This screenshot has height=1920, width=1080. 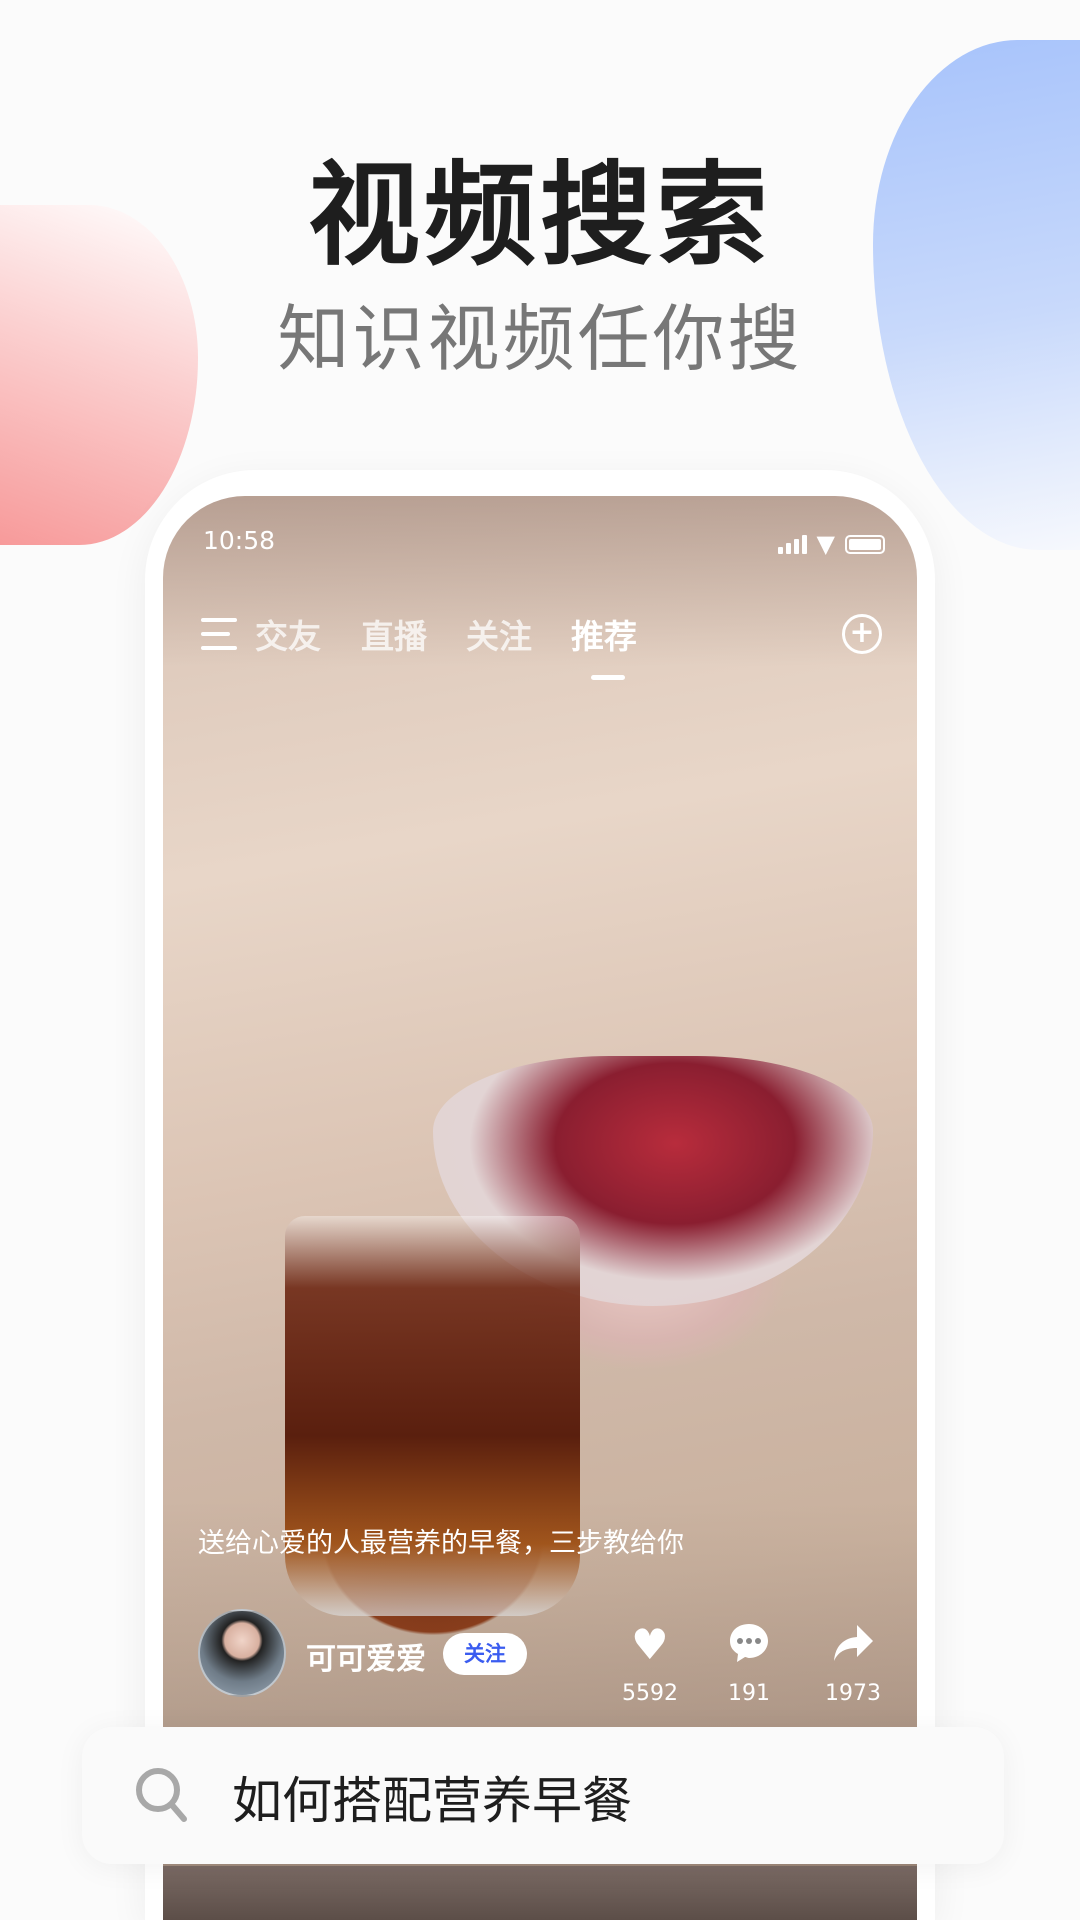 What do you see at coordinates (540, 642) in the screenshot?
I see `top-nav: 交友 直播 关注 推荐 +` at bounding box center [540, 642].